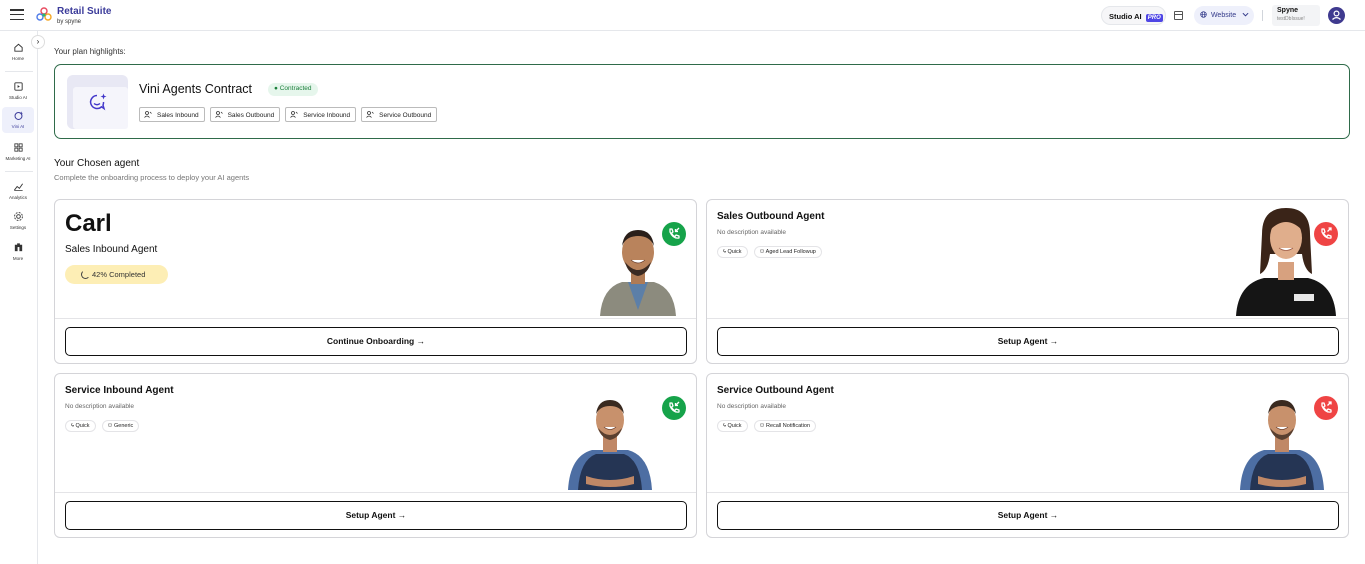 The width and height of the screenshot is (1365, 564). What do you see at coordinates (787, 252) in the screenshot?
I see `tag-chip: ⚇ Aged Lead Followup` at bounding box center [787, 252].